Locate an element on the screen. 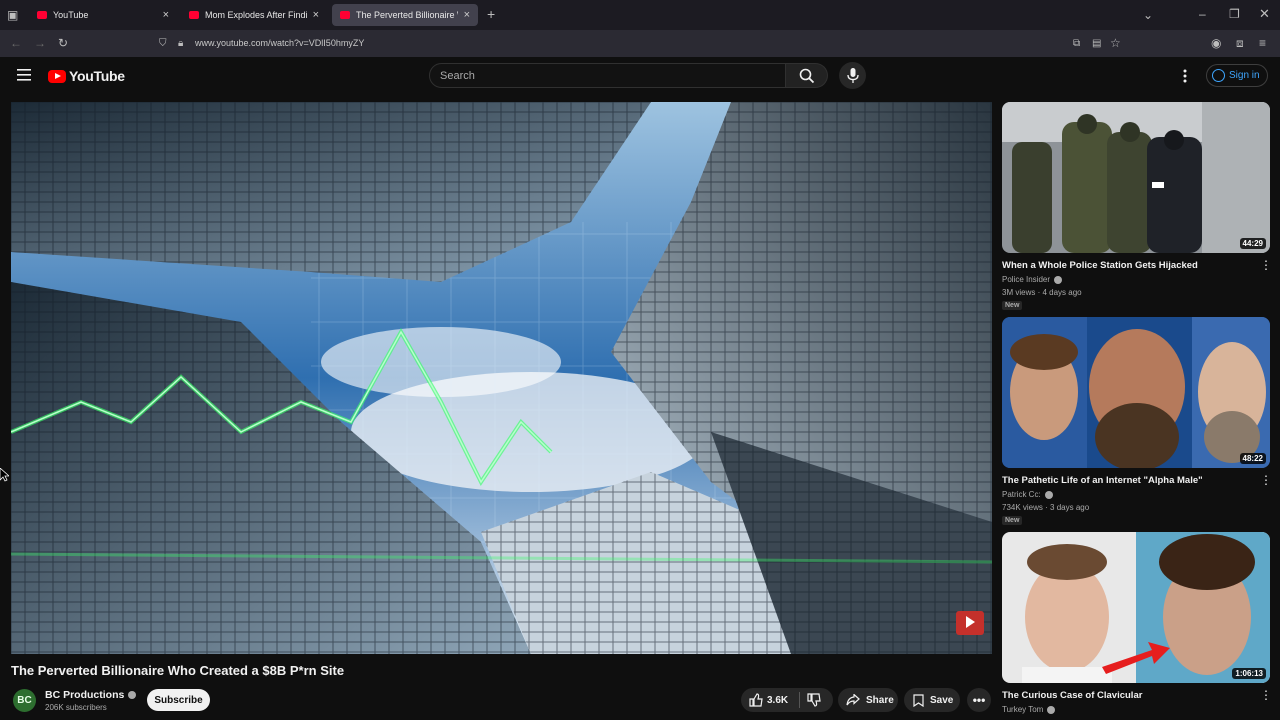 The height and width of the screenshot is (720, 1280). more-horizontal-icon: ••• is located at coordinates (979, 700).